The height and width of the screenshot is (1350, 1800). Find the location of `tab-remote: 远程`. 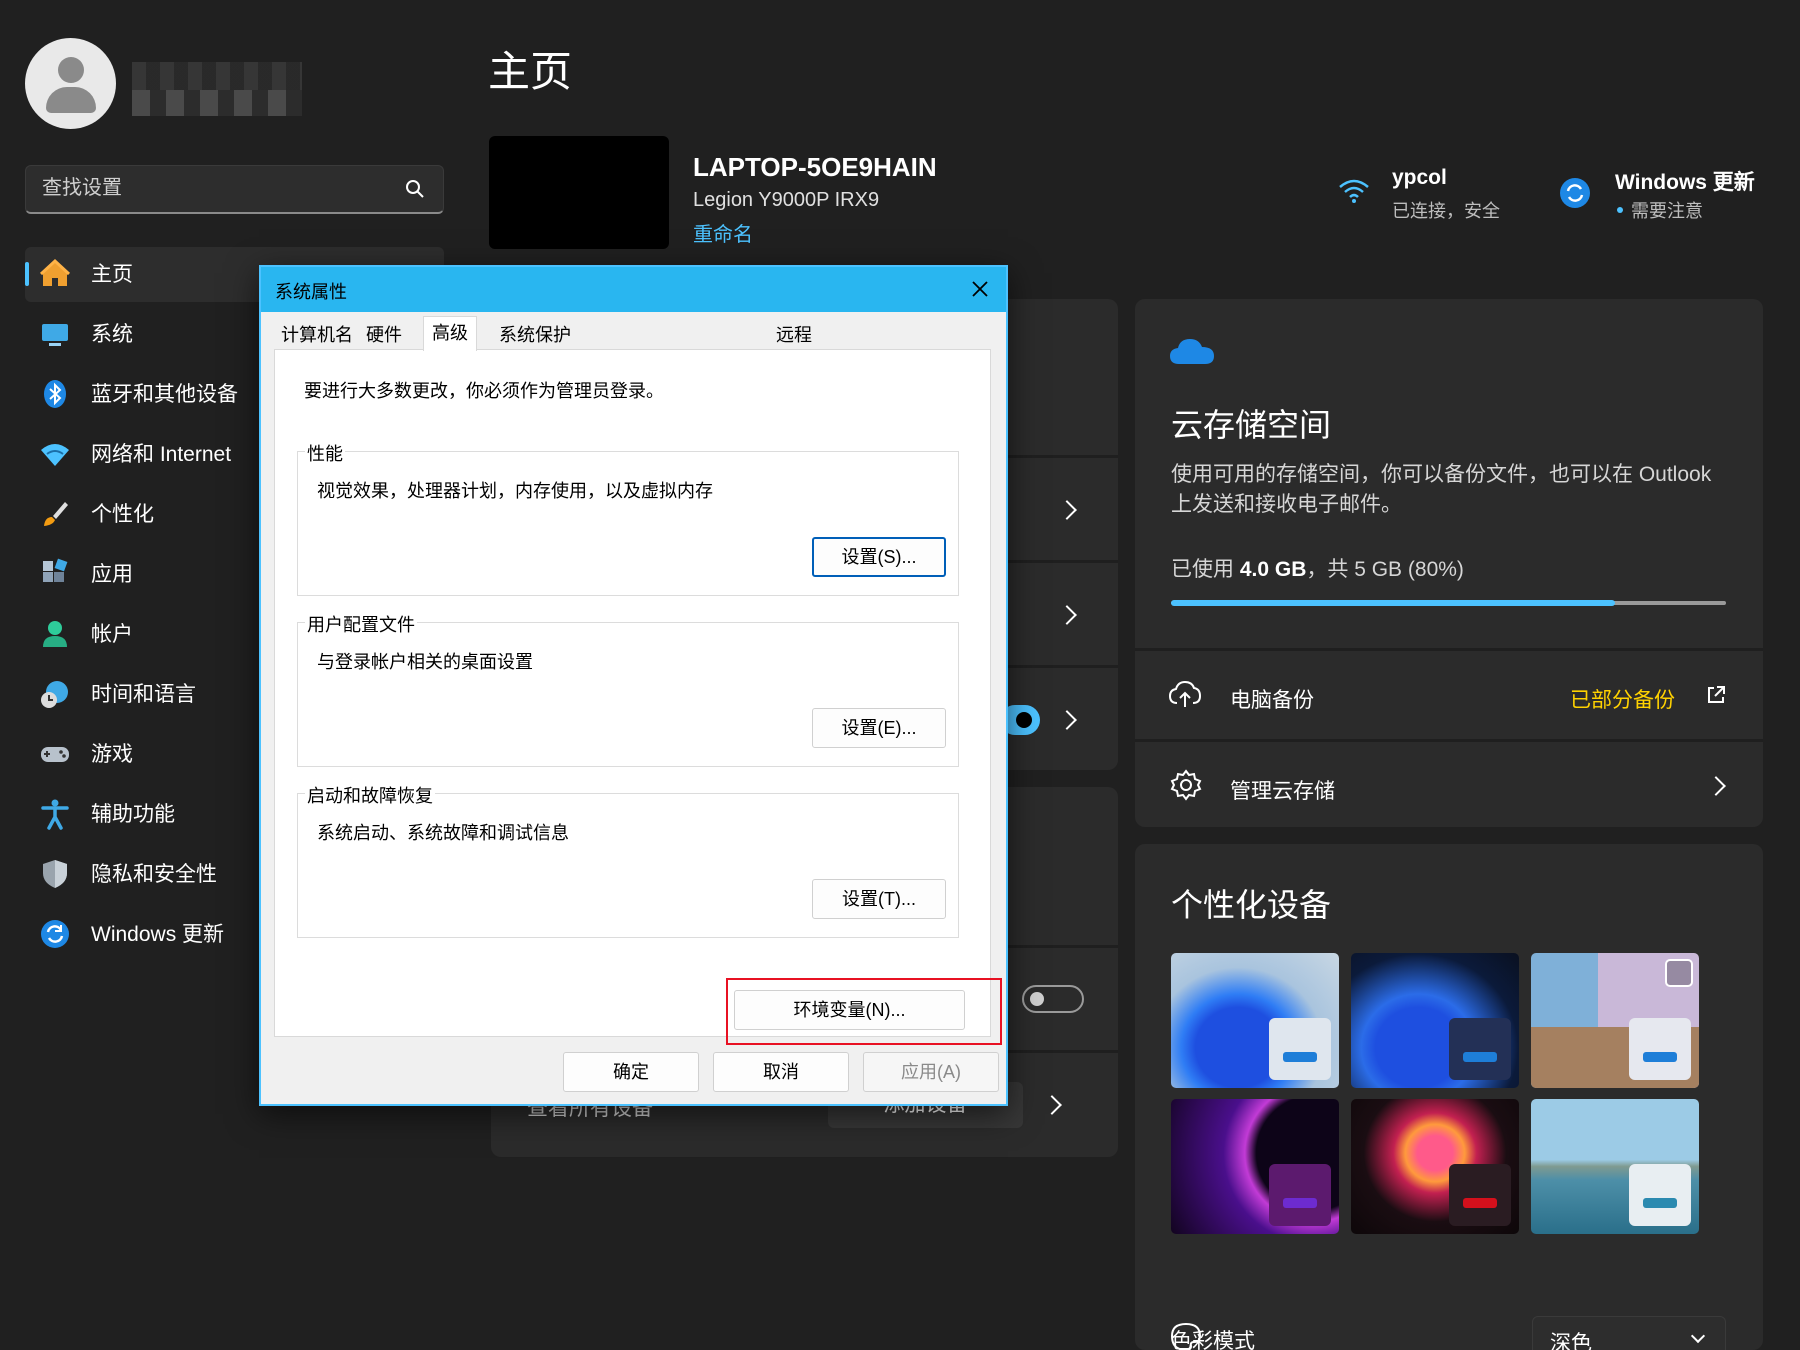

tab-remote: 远程 is located at coordinates (794, 335).